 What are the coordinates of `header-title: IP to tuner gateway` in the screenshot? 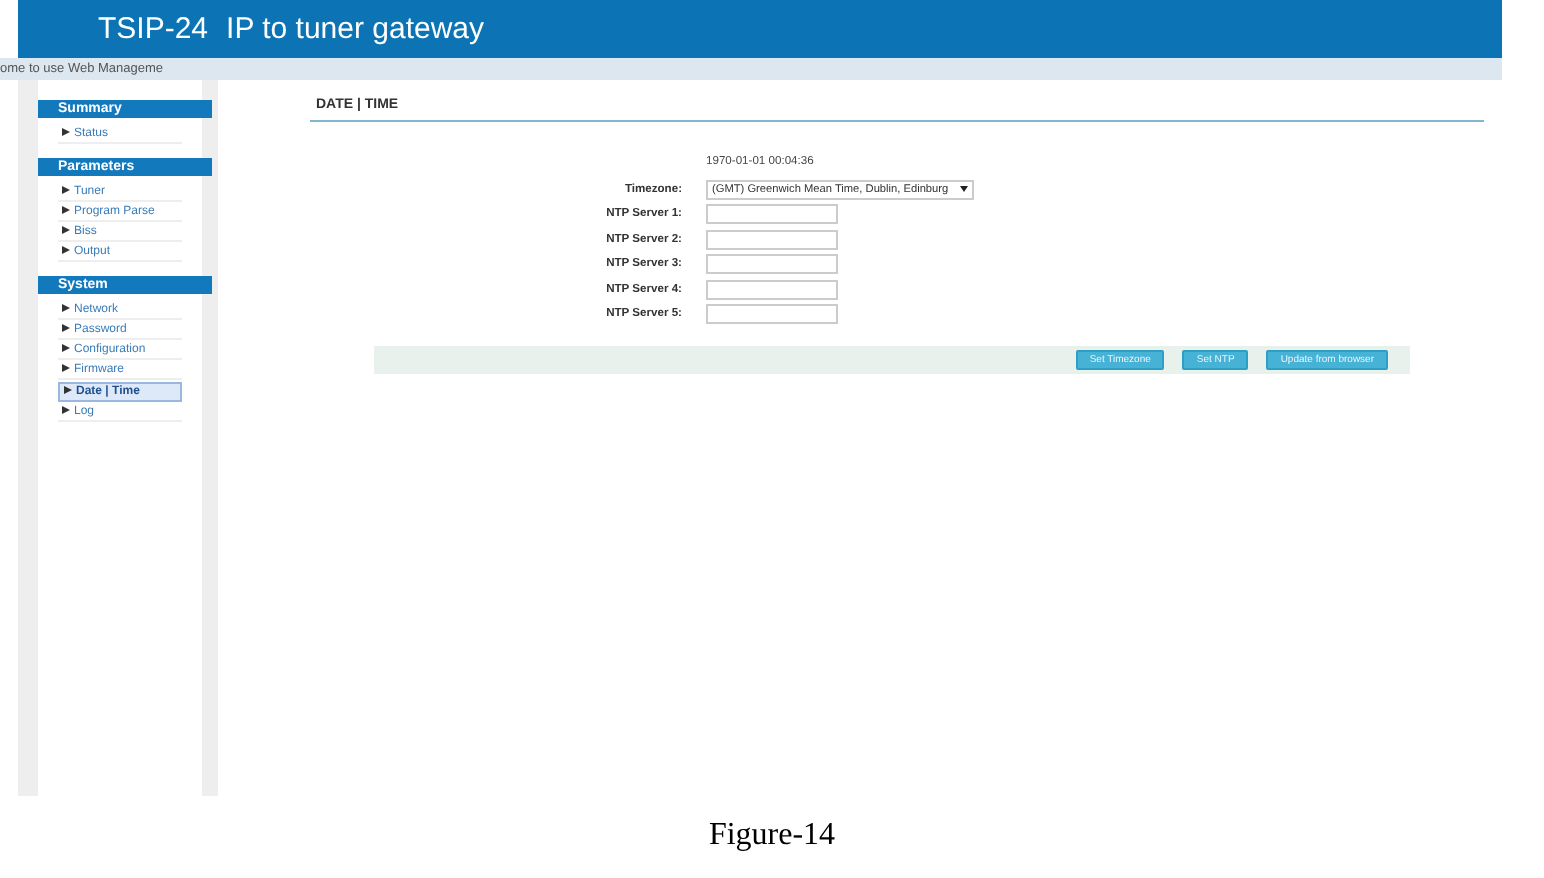 It's located at (355, 29).